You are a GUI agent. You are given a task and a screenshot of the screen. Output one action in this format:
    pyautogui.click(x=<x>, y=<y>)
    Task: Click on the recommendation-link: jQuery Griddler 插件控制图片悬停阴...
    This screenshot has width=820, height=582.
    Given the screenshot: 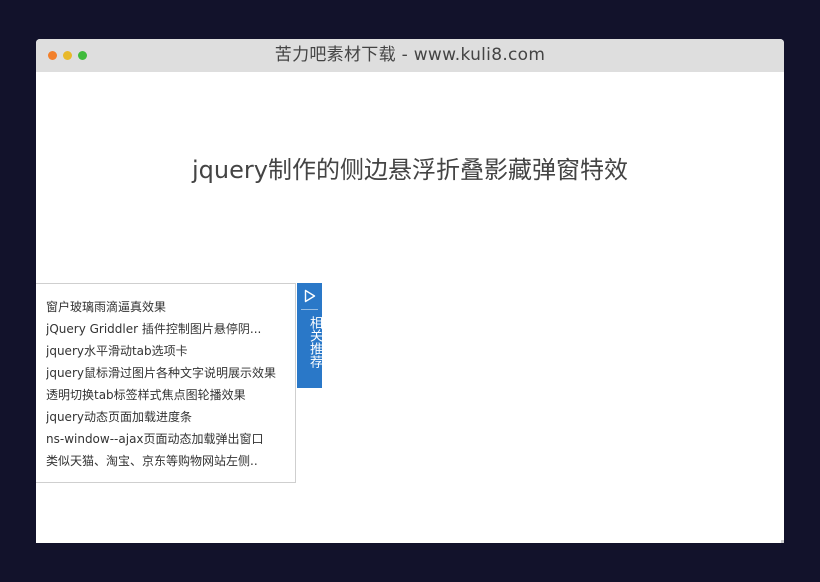 What is the action you would take?
    pyautogui.click(x=153, y=329)
    